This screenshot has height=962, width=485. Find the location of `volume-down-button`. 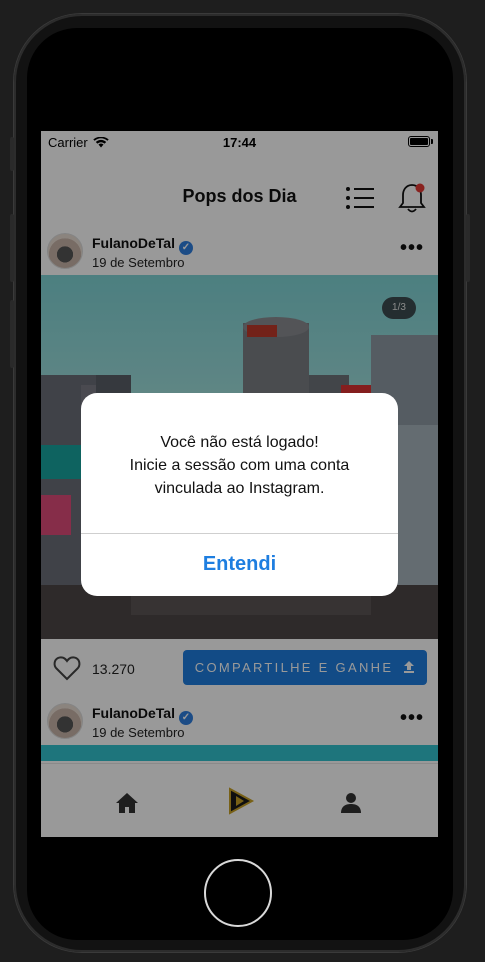

volume-down-button is located at coordinates (12, 334).